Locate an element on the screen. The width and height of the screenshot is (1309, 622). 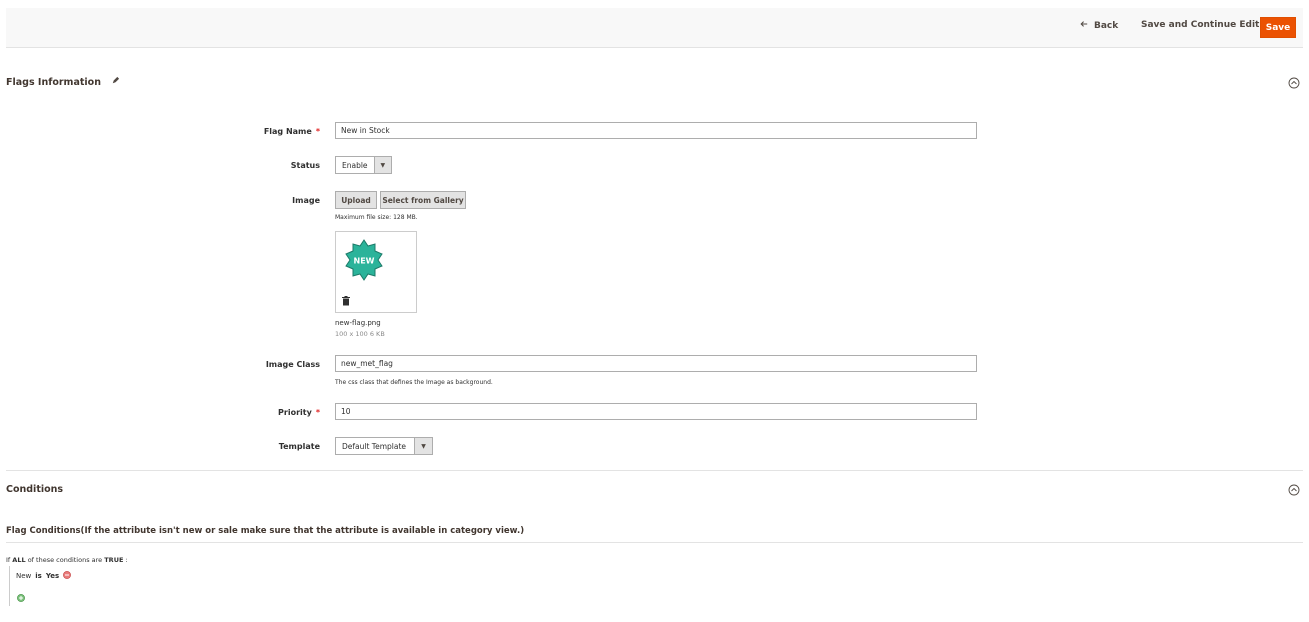
template-select: Default Template ▼ is located at coordinates (384, 446).